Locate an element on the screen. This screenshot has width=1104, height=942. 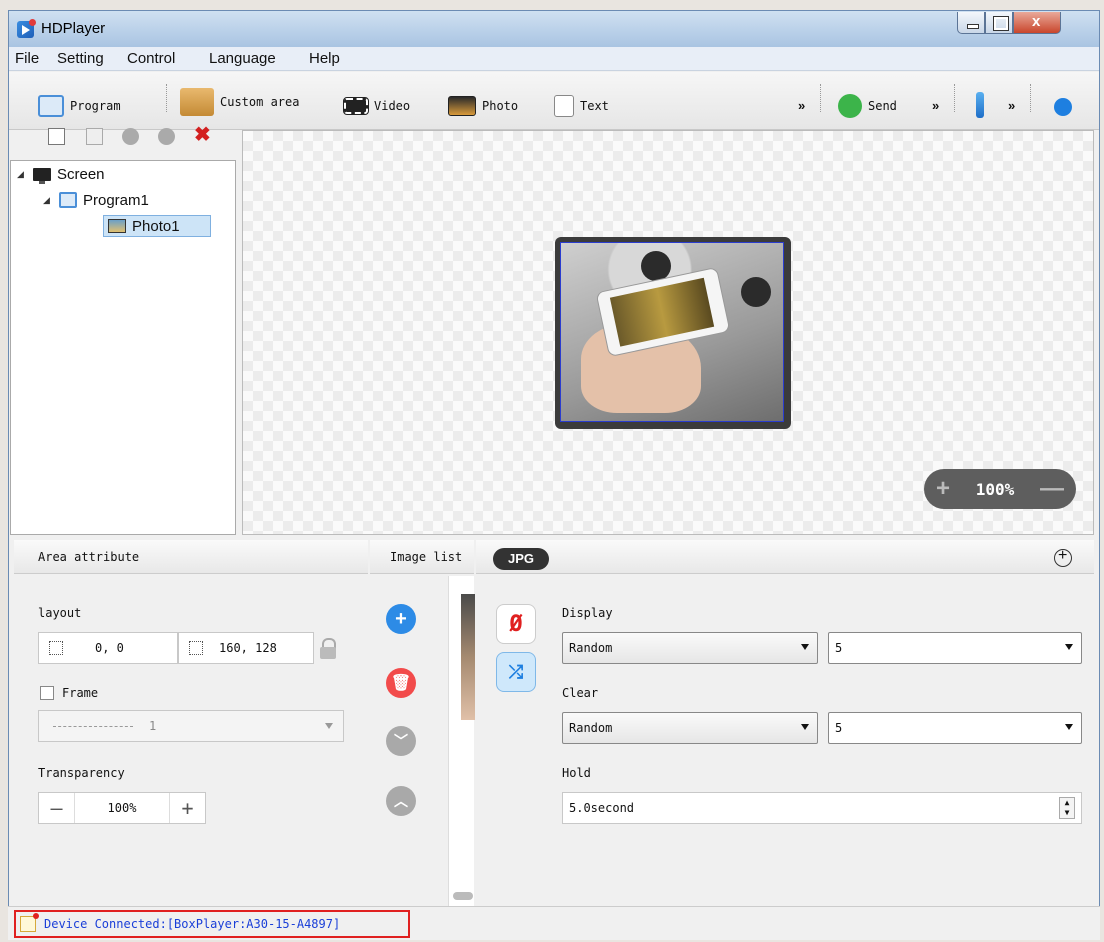
close-icon: x is located at coordinates (1036, 21).